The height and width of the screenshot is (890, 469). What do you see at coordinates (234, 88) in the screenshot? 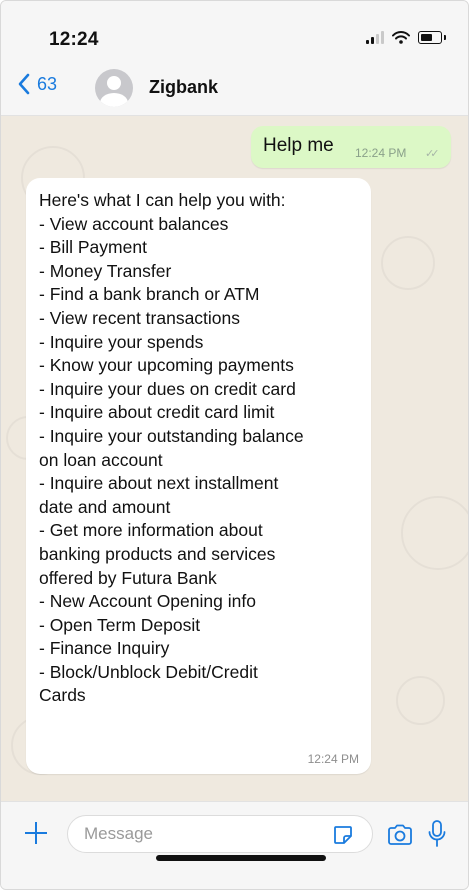
I see `chat-header: 63 Zigbank` at bounding box center [234, 88].